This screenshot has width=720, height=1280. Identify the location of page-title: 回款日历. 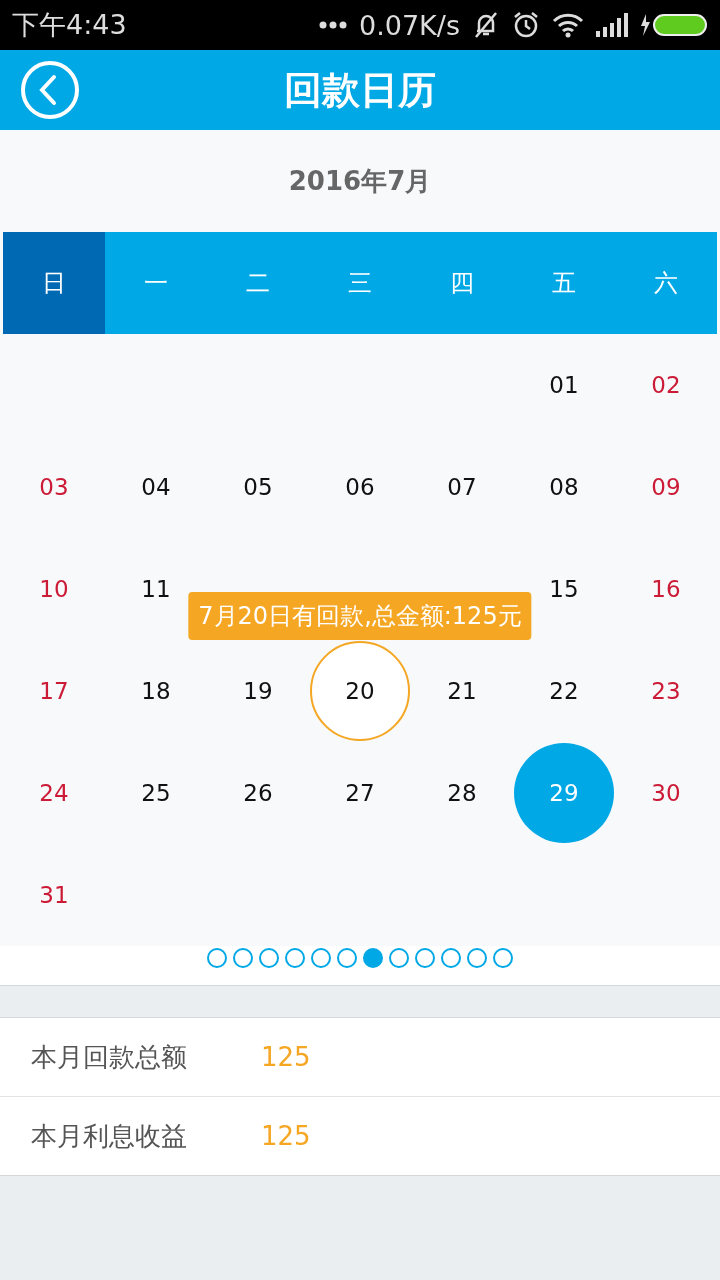
(360, 90).